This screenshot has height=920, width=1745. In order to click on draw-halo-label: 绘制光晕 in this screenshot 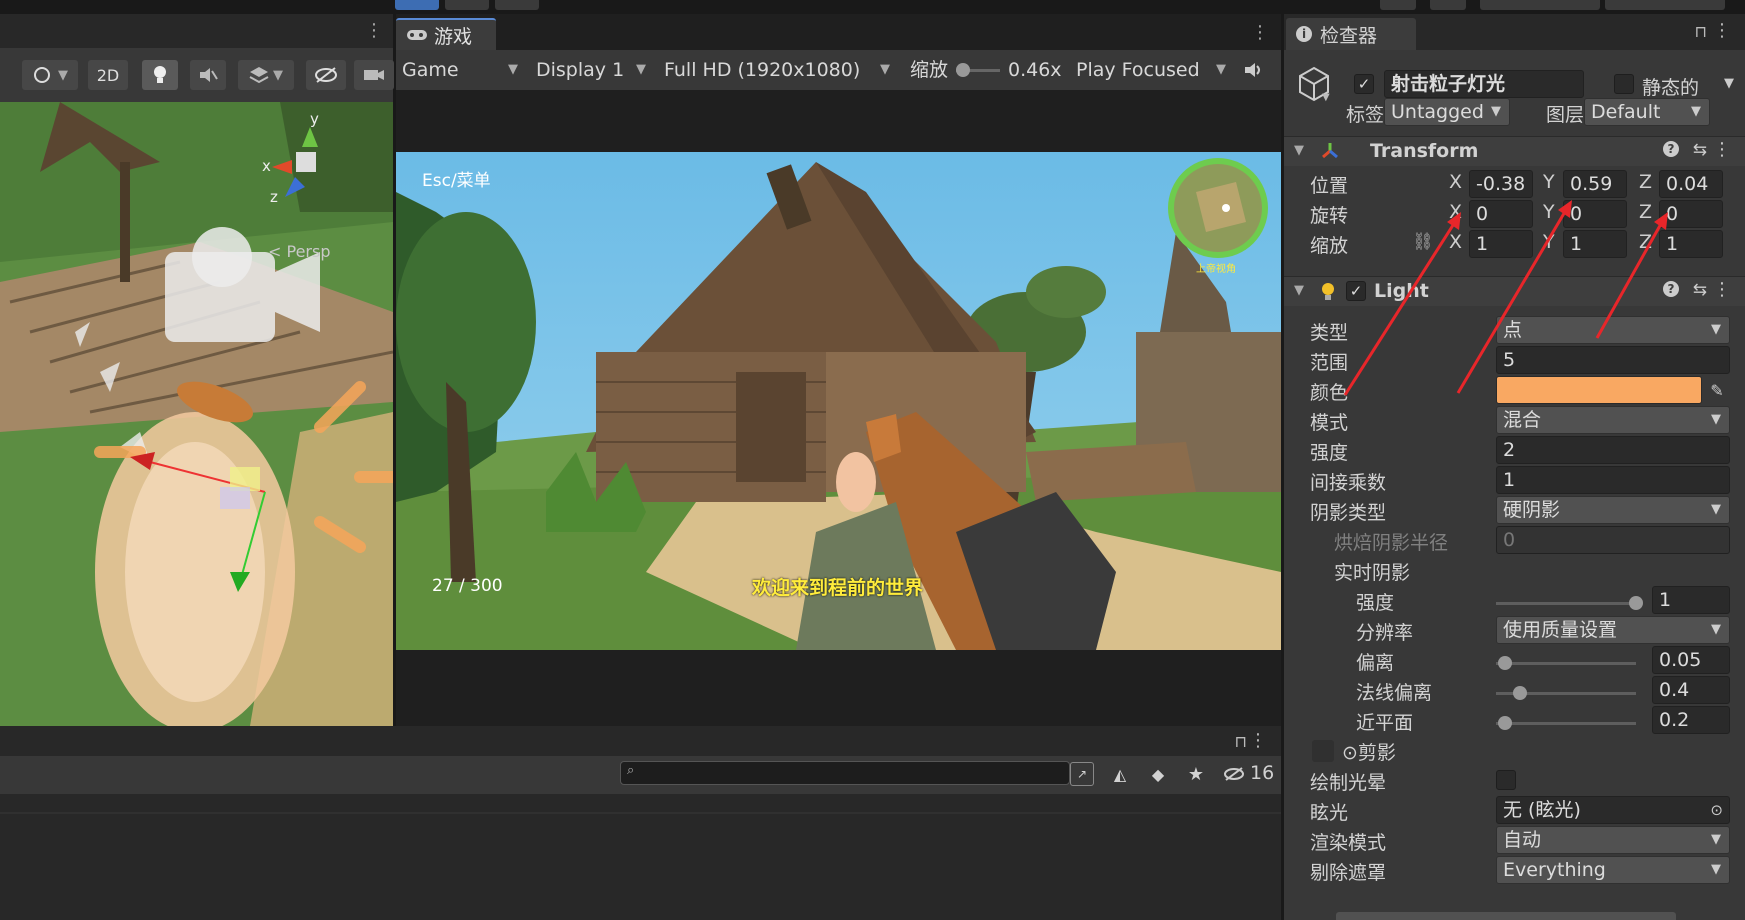, I will do `click(1348, 783)`.